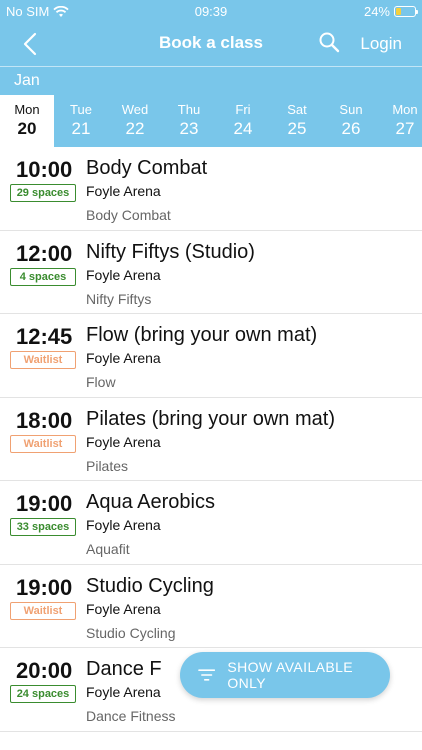  What do you see at coordinates (81, 128) in the screenshot?
I see `day-number: 21` at bounding box center [81, 128].